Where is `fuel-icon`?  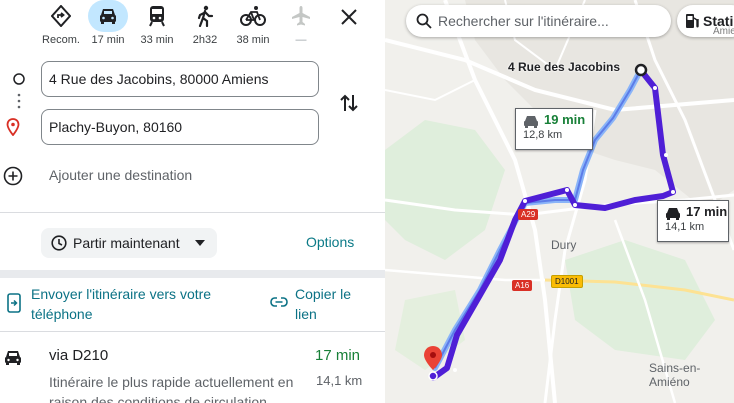 fuel-icon is located at coordinates (692, 21).